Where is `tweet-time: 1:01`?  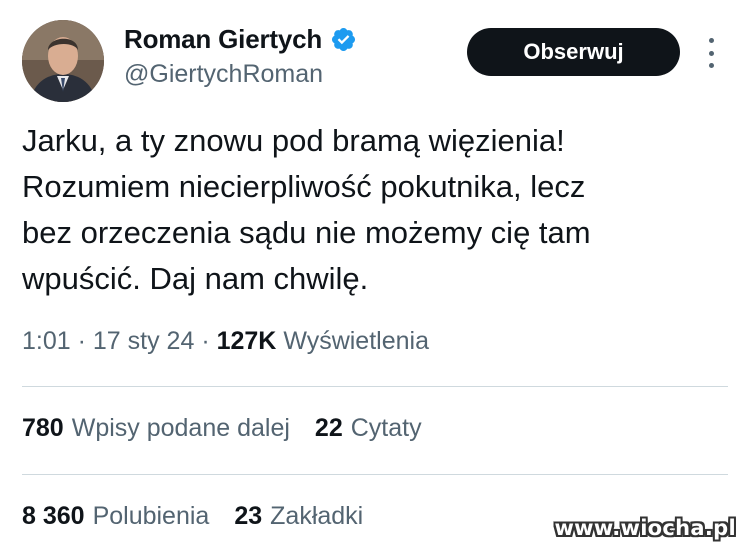
tweet-time: 1:01 is located at coordinates (46, 341).